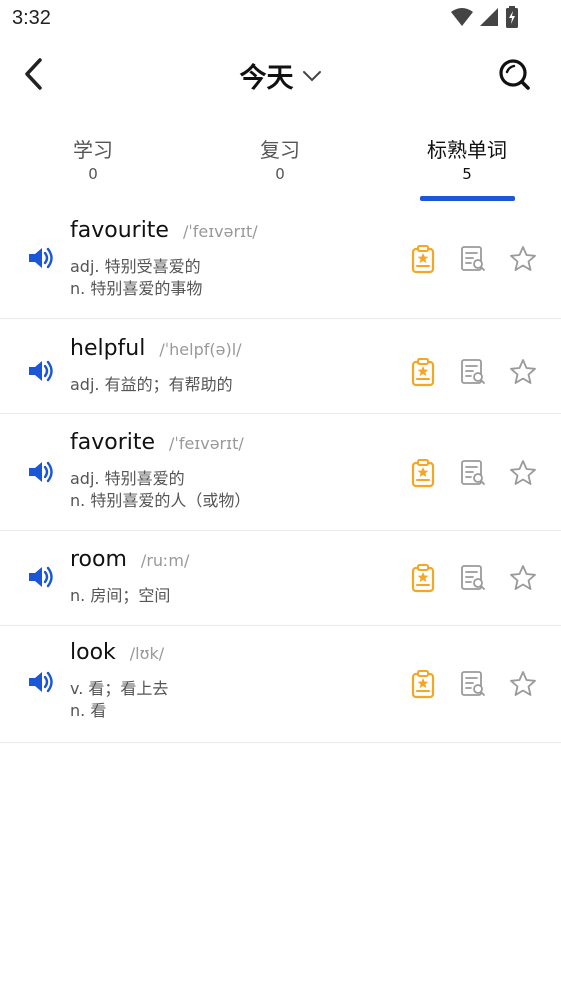  What do you see at coordinates (135, 266) in the screenshot?
I see `definition-line: adj. 特别受喜爱的` at bounding box center [135, 266].